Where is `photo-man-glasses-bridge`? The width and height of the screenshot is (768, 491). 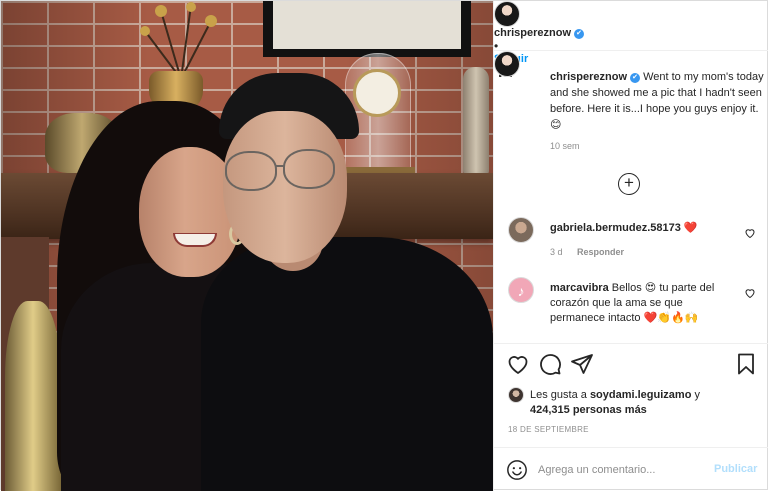
photo-man-glasses-bridge is located at coordinates (280, 166).